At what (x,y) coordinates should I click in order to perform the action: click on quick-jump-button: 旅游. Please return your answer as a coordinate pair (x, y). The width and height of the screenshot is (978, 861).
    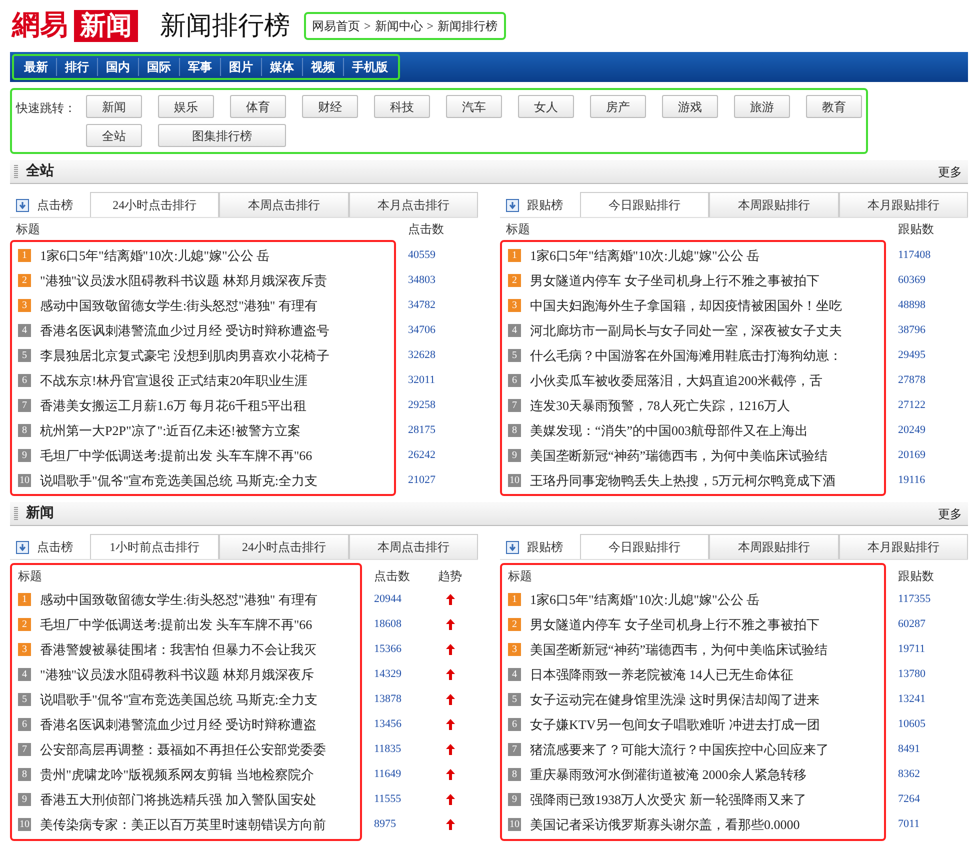
    Looking at the image, I should click on (762, 106).